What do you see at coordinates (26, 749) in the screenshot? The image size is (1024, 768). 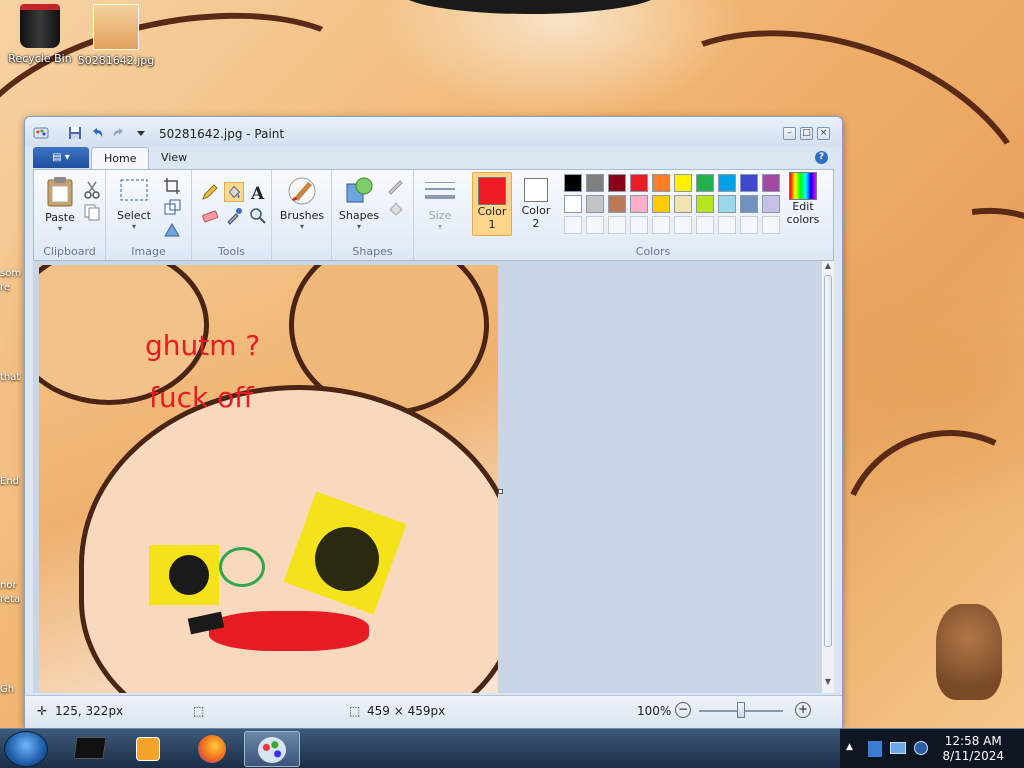 I see `start-button` at bounding box center [26, 749].